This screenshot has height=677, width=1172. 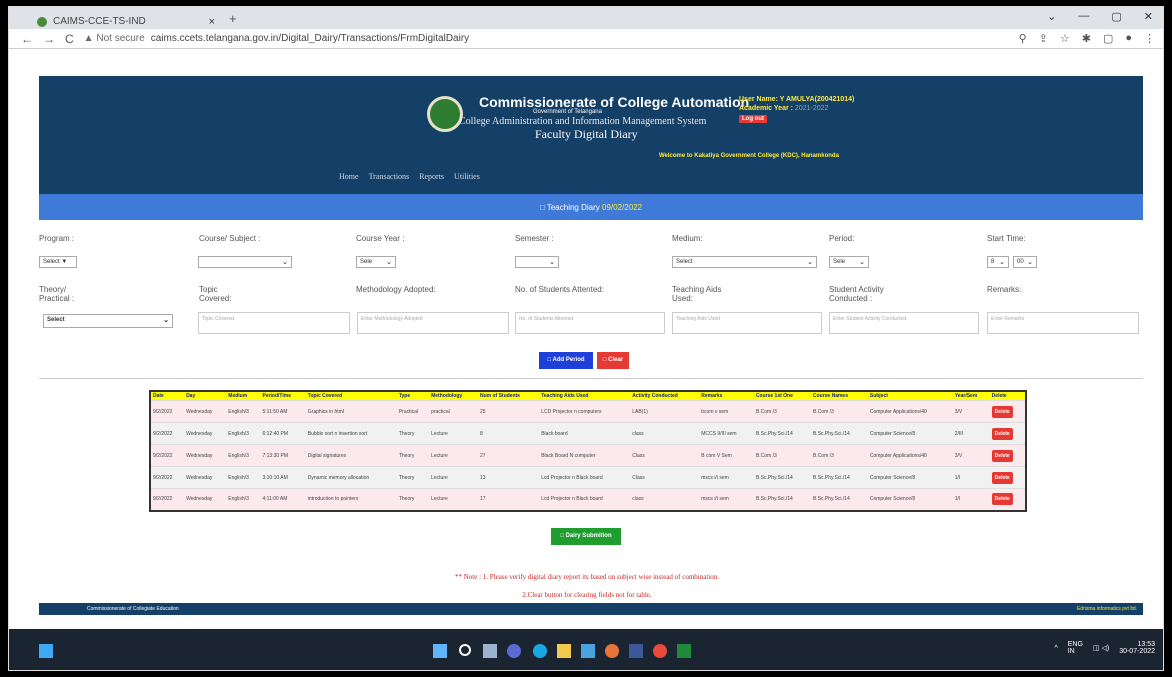 I want to click on start-icon, so click(x=440, y=651).